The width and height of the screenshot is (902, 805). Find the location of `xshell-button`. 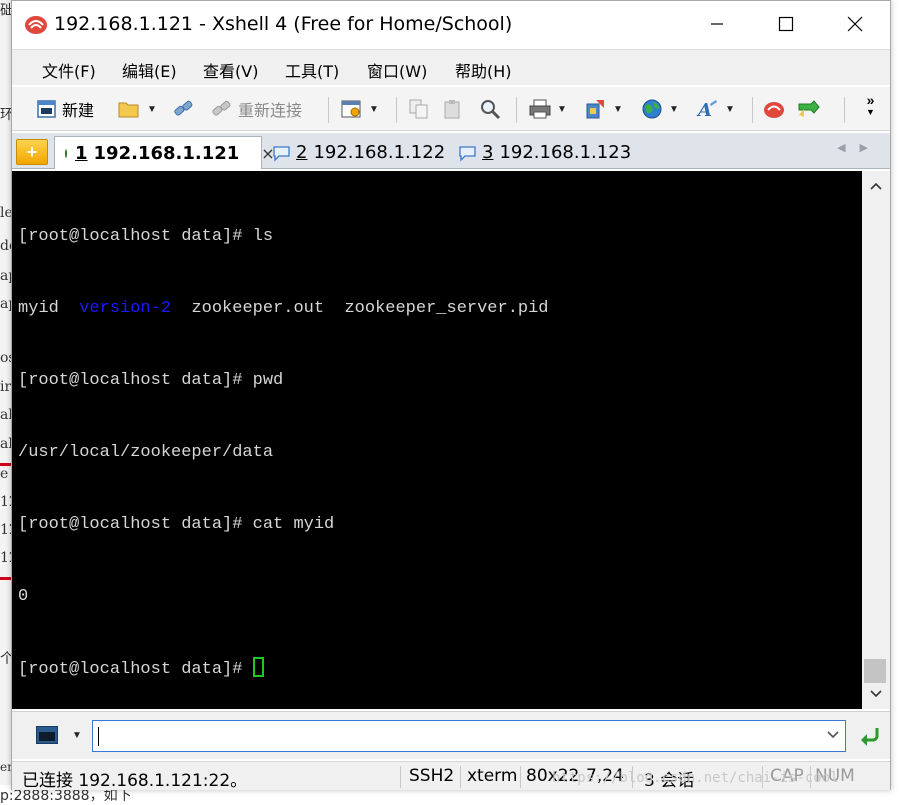

xshell-button is located at coordinates (774, 109).